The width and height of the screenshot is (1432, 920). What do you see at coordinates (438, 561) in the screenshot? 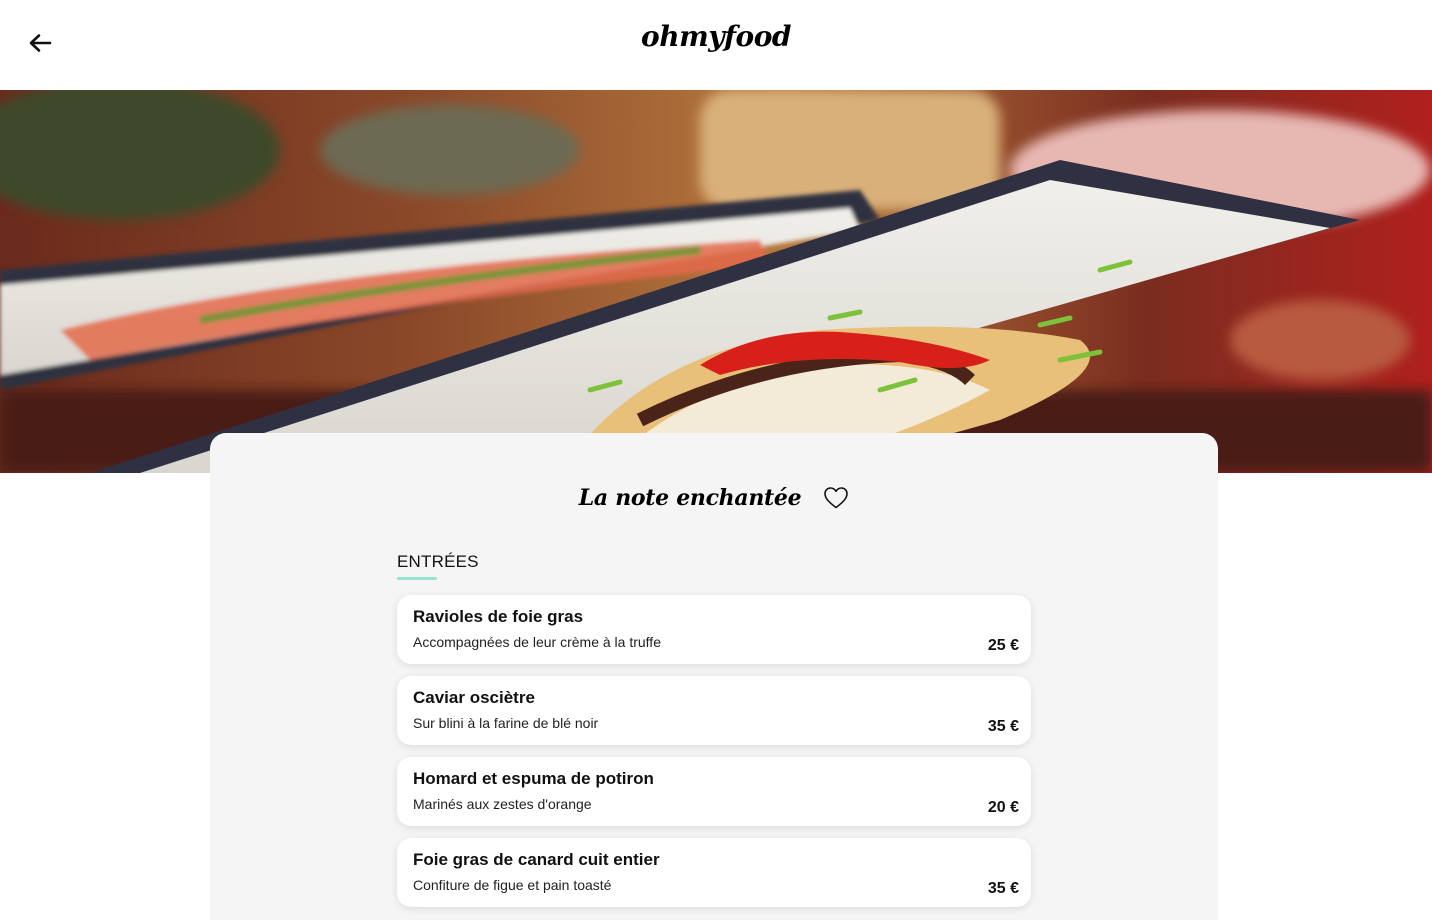
I see `section-title: ENTRÉES` at bounding box center [438, 561].